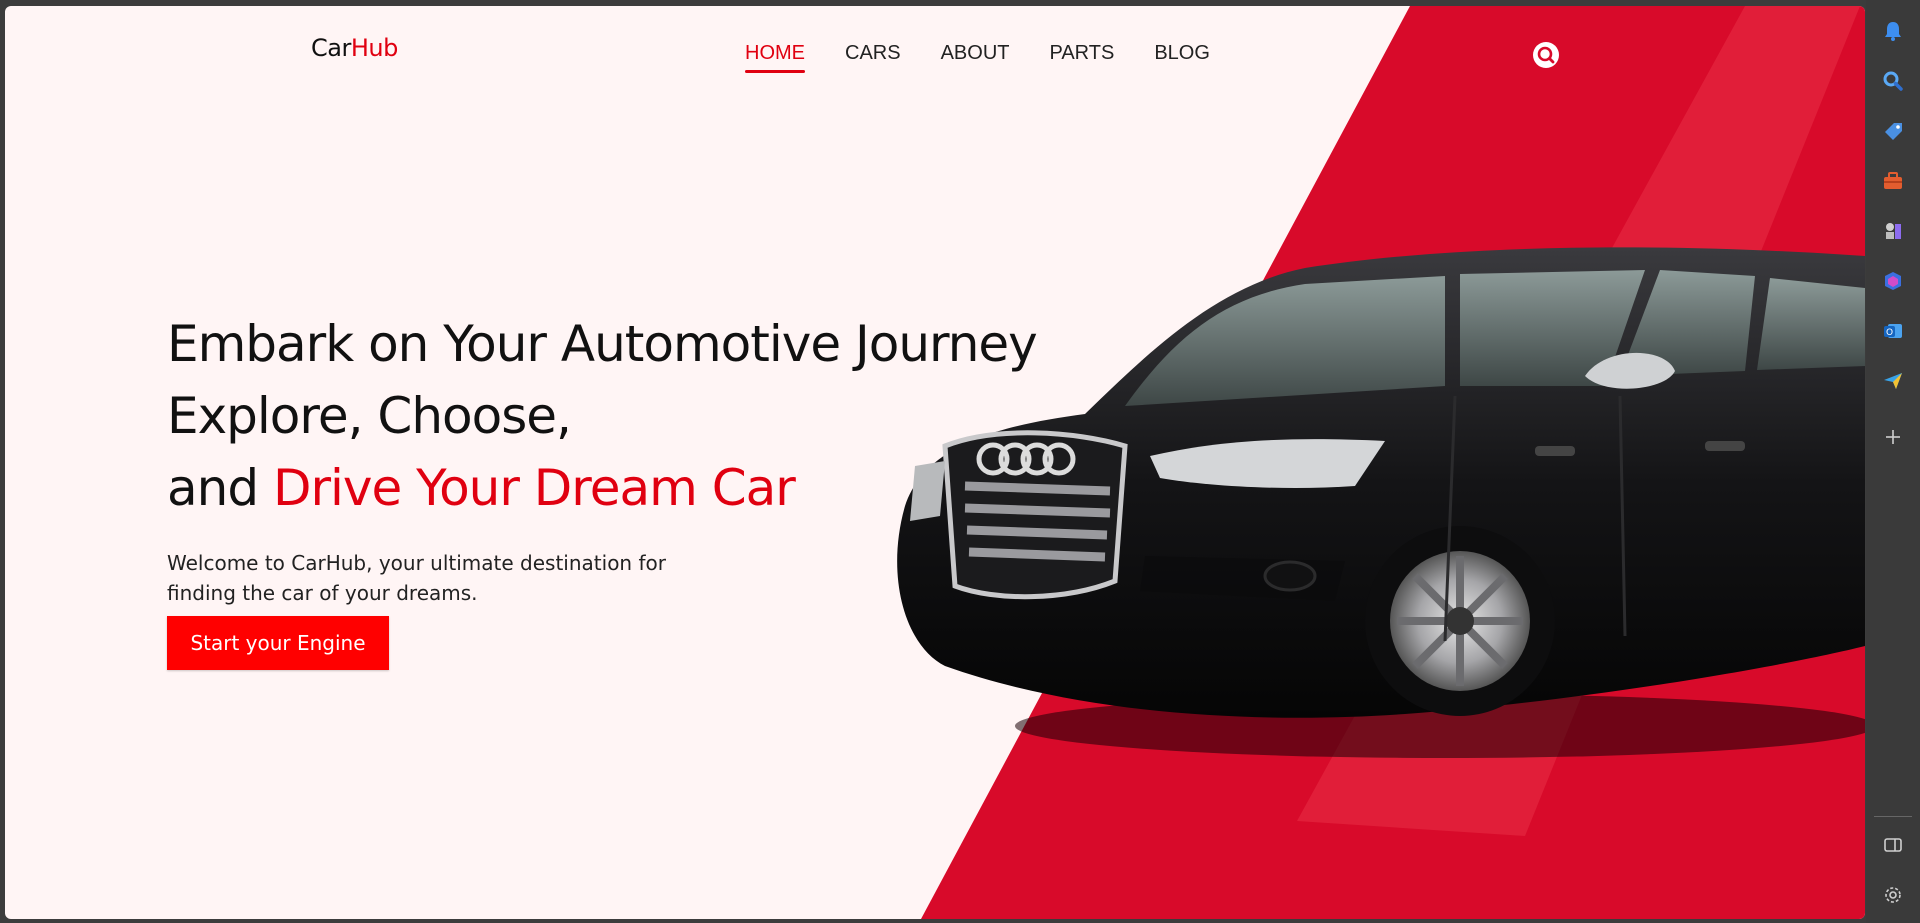  What do you see at coordinates (1893, 181) in the screenshot?
I see `briefcase-icon` at bounding box center [1893, 181].